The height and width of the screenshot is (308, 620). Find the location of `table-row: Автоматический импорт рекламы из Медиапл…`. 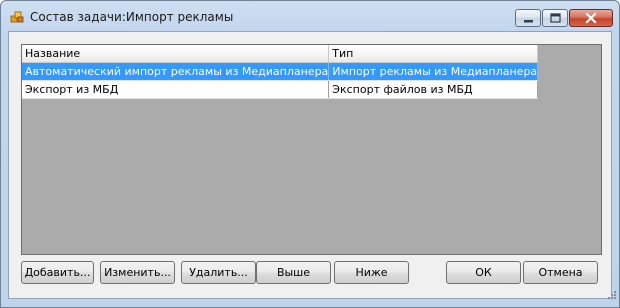

table-row: Автоматический импорт рекламы из Медиапл… is located at coordinates (280, 71).